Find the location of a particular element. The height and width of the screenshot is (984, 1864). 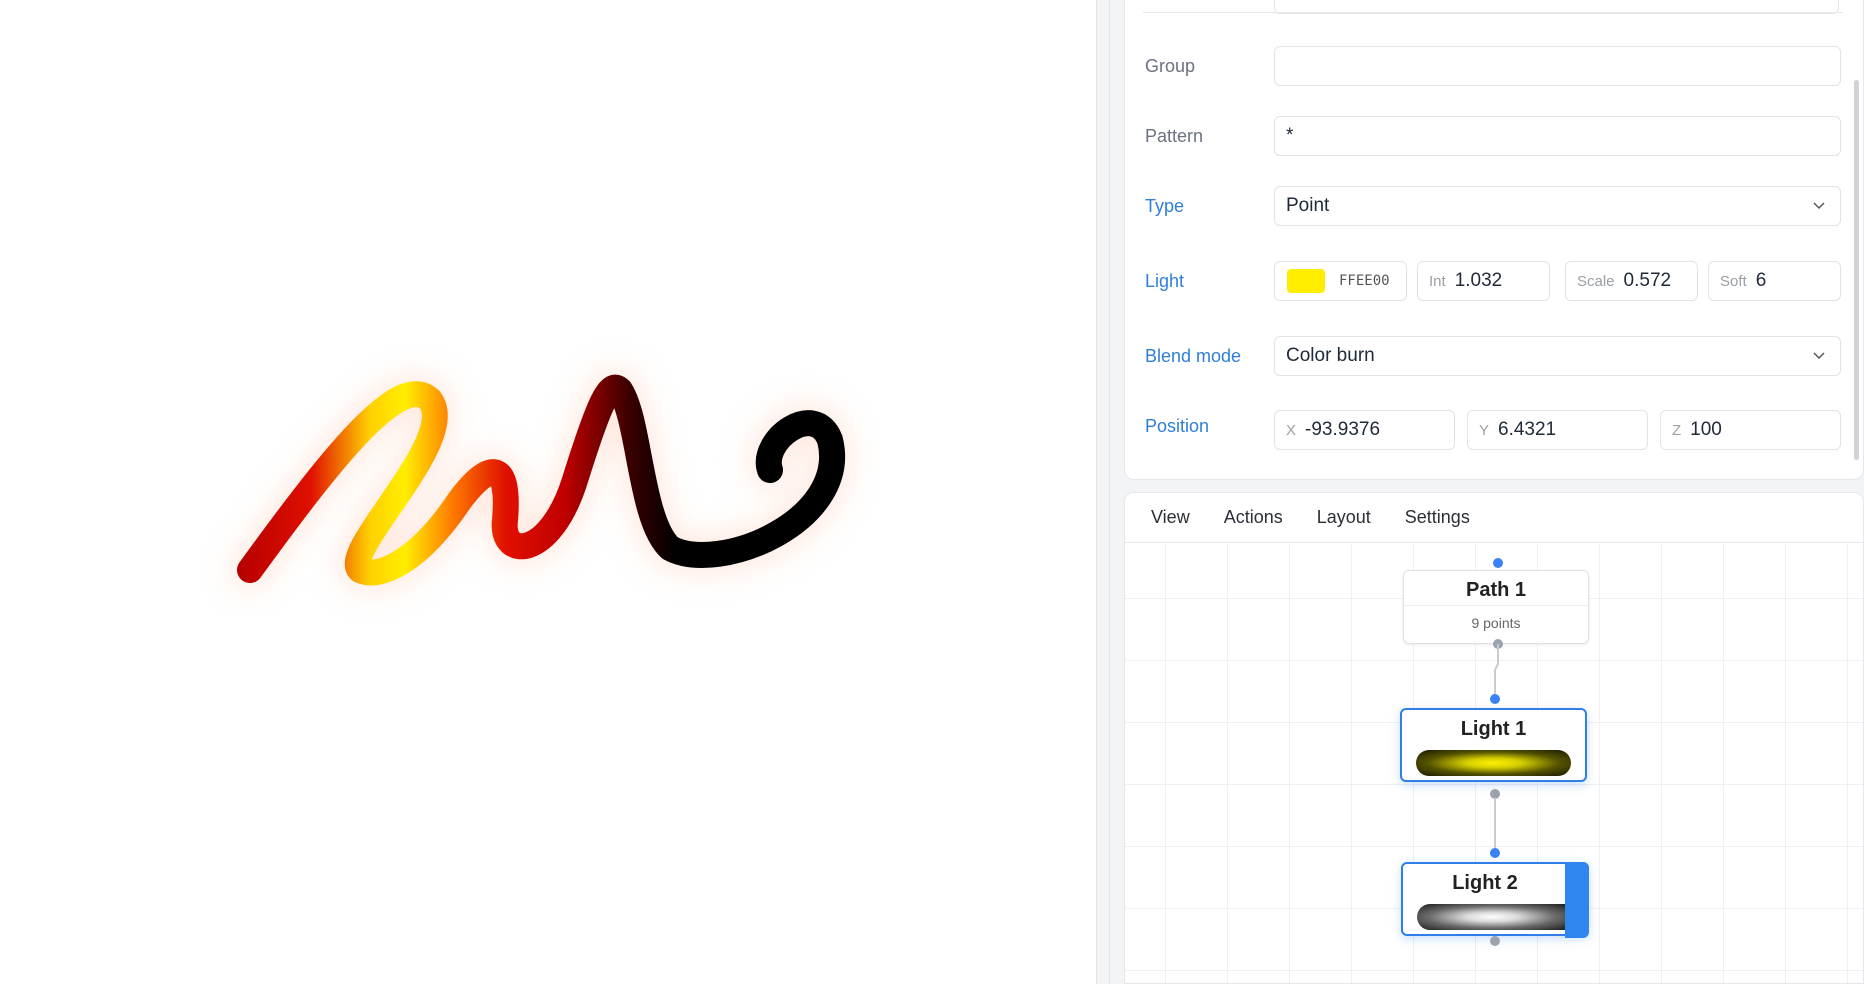

light2-node-input-port is located at coordinates (1495, 853).